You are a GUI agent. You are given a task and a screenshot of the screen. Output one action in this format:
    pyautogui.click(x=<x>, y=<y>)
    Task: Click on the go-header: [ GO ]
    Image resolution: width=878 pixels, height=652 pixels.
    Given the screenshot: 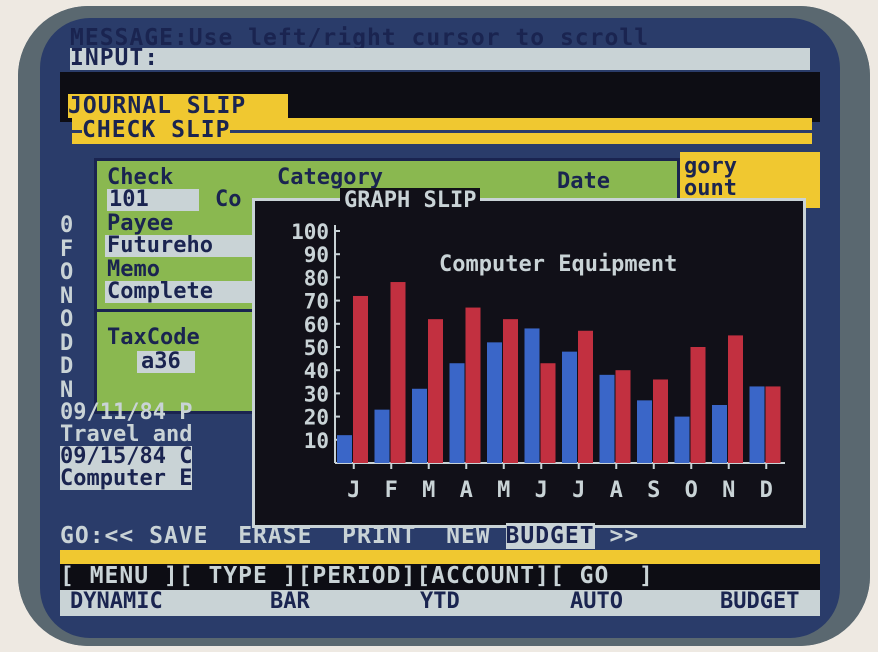 What is the action you would take?
    pyautogui.click(x=602, y=576)
    